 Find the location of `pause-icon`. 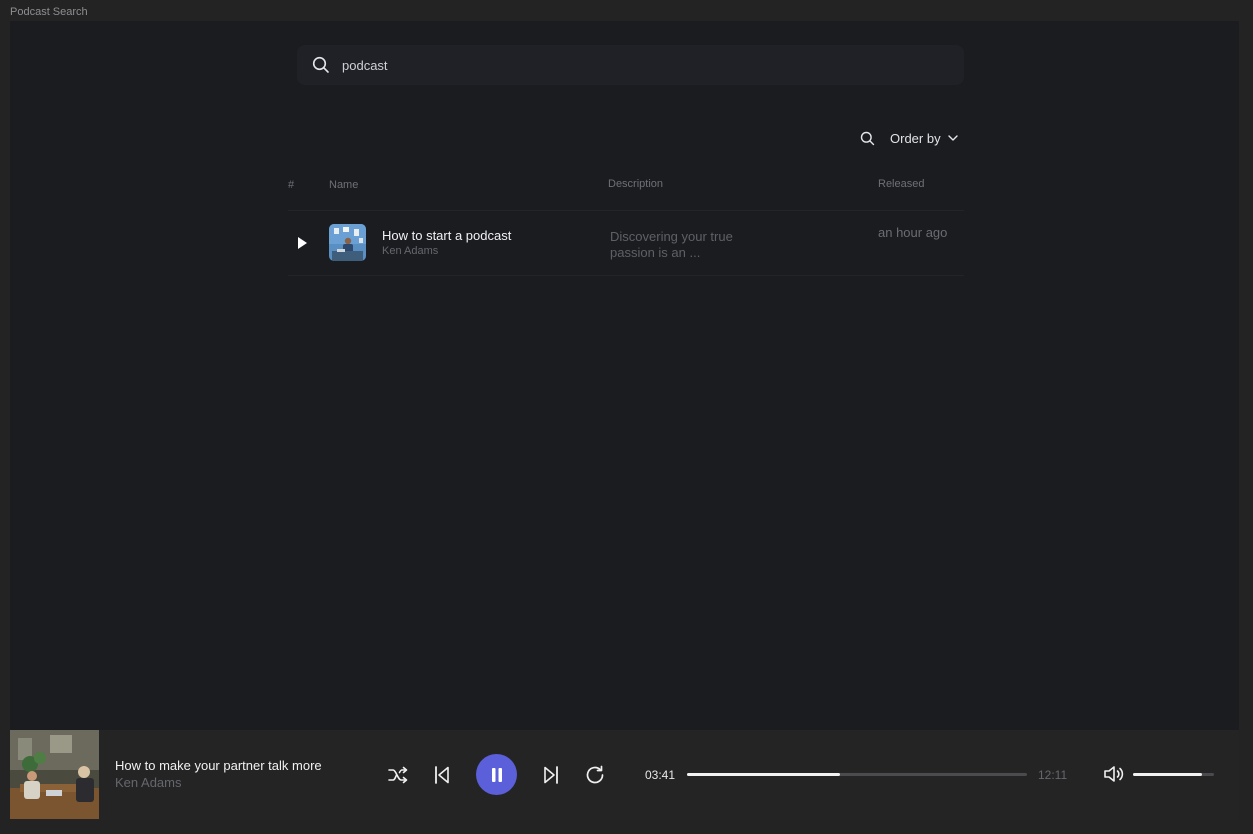

pause-icon is located at coordinates (496, 774).